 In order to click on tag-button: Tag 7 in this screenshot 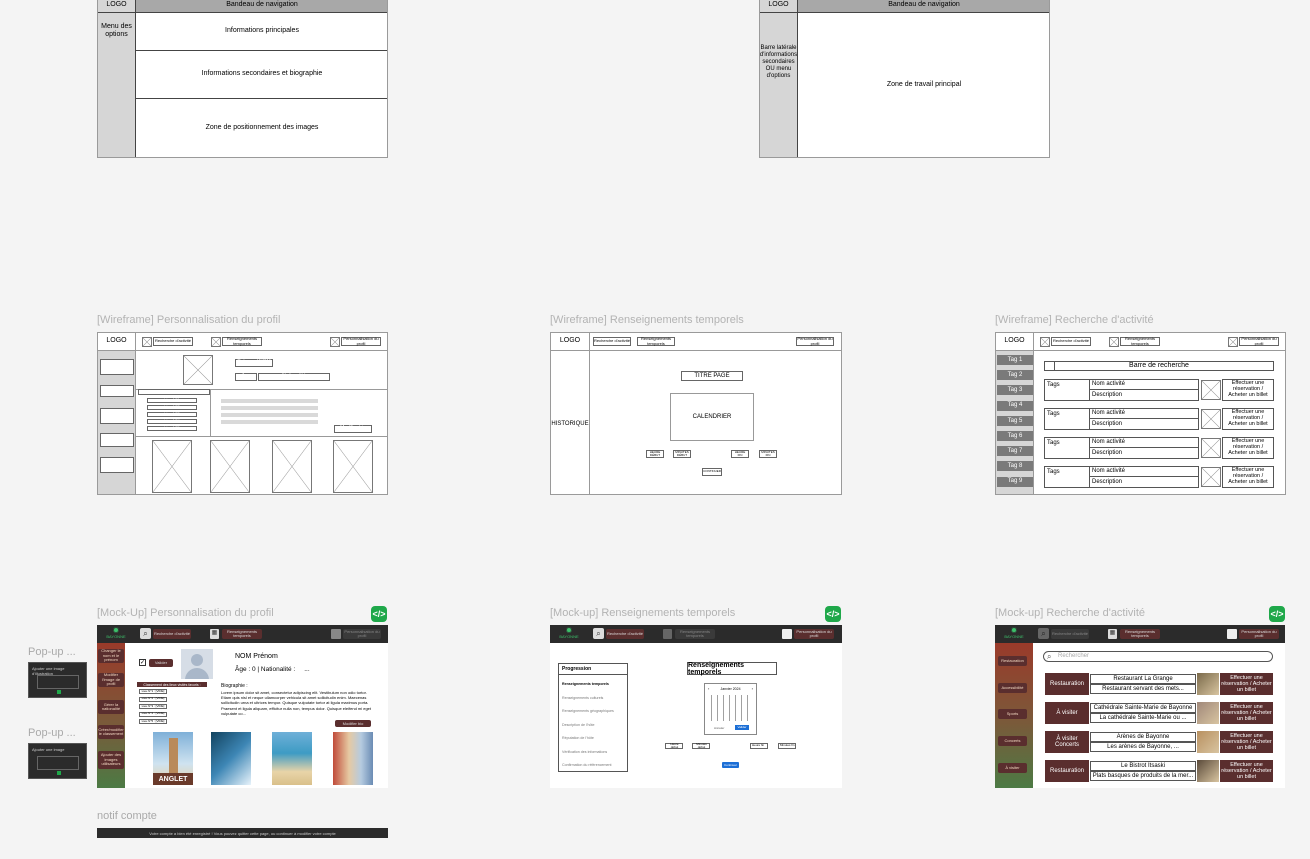, I will do `click(1015, 451)`.